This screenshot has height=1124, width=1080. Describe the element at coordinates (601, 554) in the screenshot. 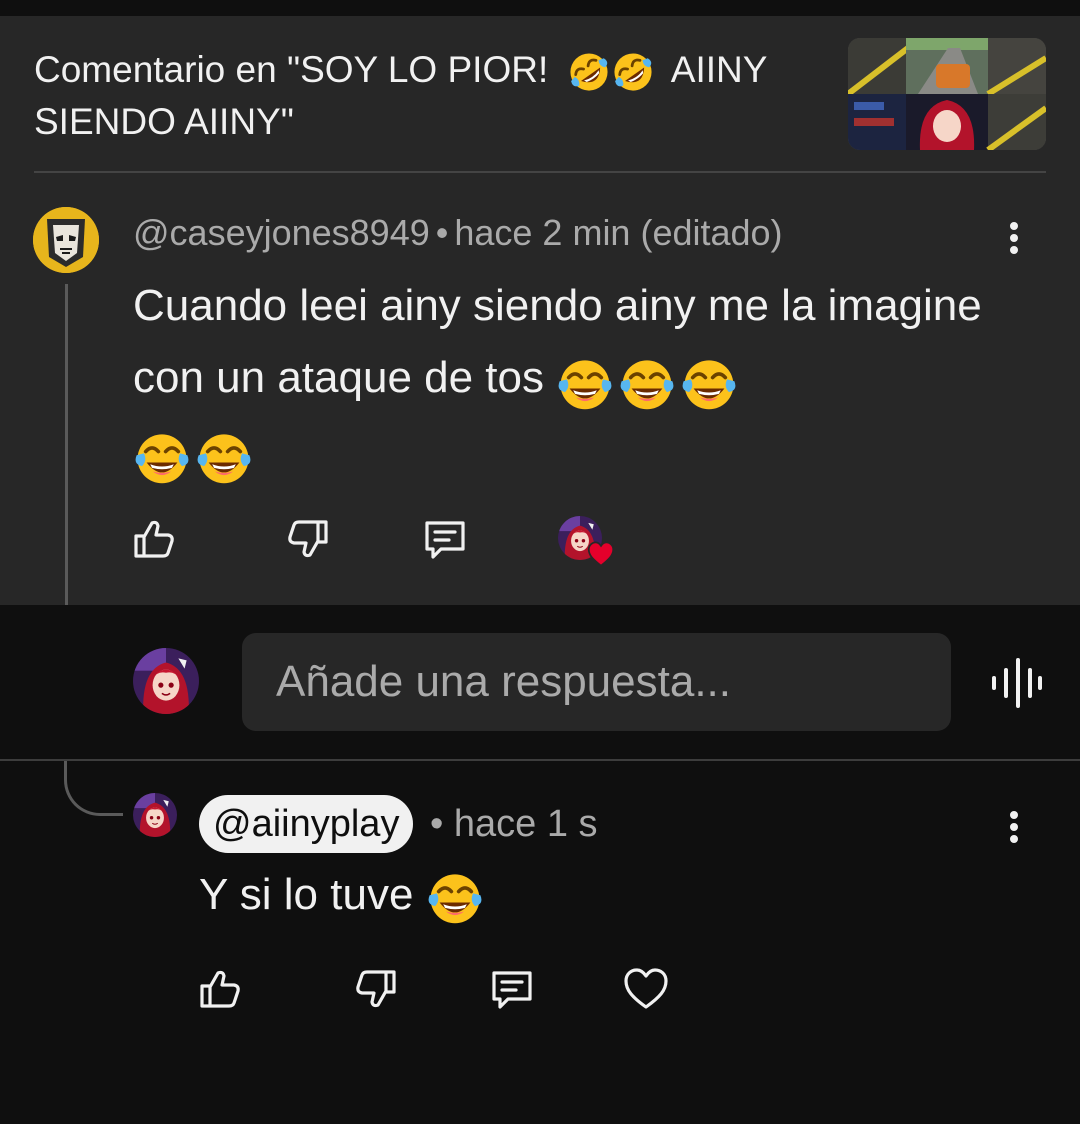

I see `red-heart-icon` at that location.